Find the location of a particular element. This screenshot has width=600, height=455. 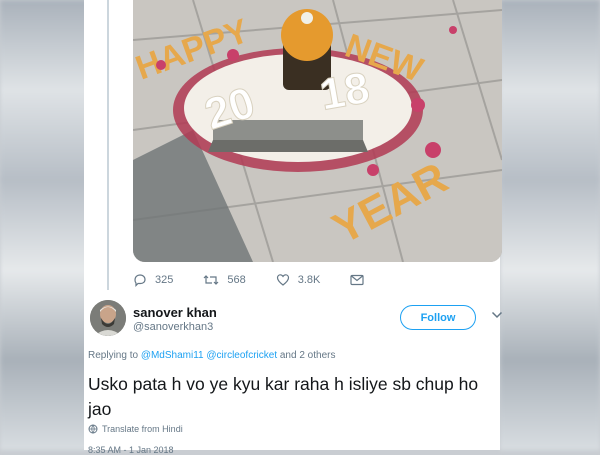

replying-prefix: Replying to is located at coordinates (113, 355).